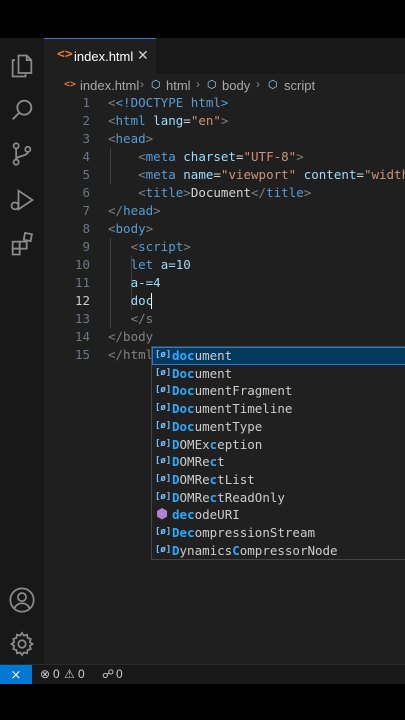 The height and width of the screenshot is (720, 405). I want to click on line-number: 15, so click(82, 354).